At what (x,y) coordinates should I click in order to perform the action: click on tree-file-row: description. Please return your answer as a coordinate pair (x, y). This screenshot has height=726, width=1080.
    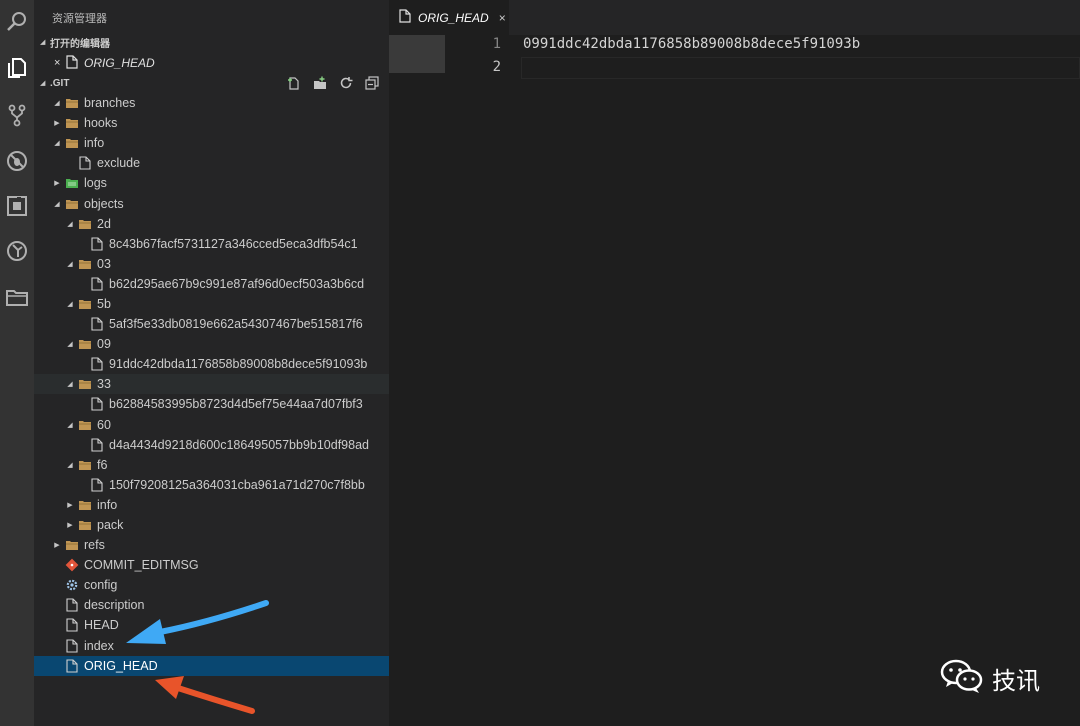
    Looking at the image, I should click on (211, 605).